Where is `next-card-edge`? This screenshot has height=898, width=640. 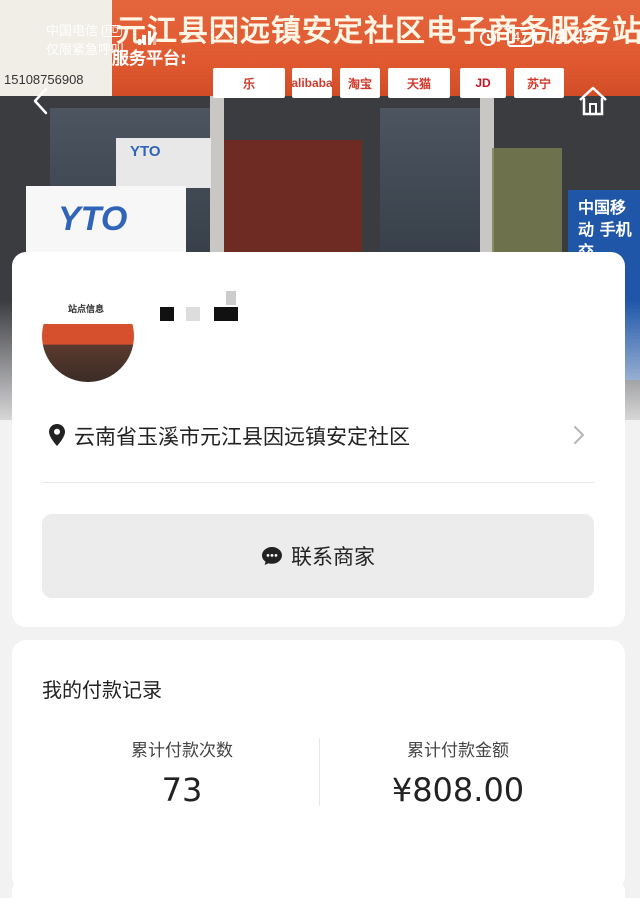
next-card-edge is located at coordinates (318, 888).